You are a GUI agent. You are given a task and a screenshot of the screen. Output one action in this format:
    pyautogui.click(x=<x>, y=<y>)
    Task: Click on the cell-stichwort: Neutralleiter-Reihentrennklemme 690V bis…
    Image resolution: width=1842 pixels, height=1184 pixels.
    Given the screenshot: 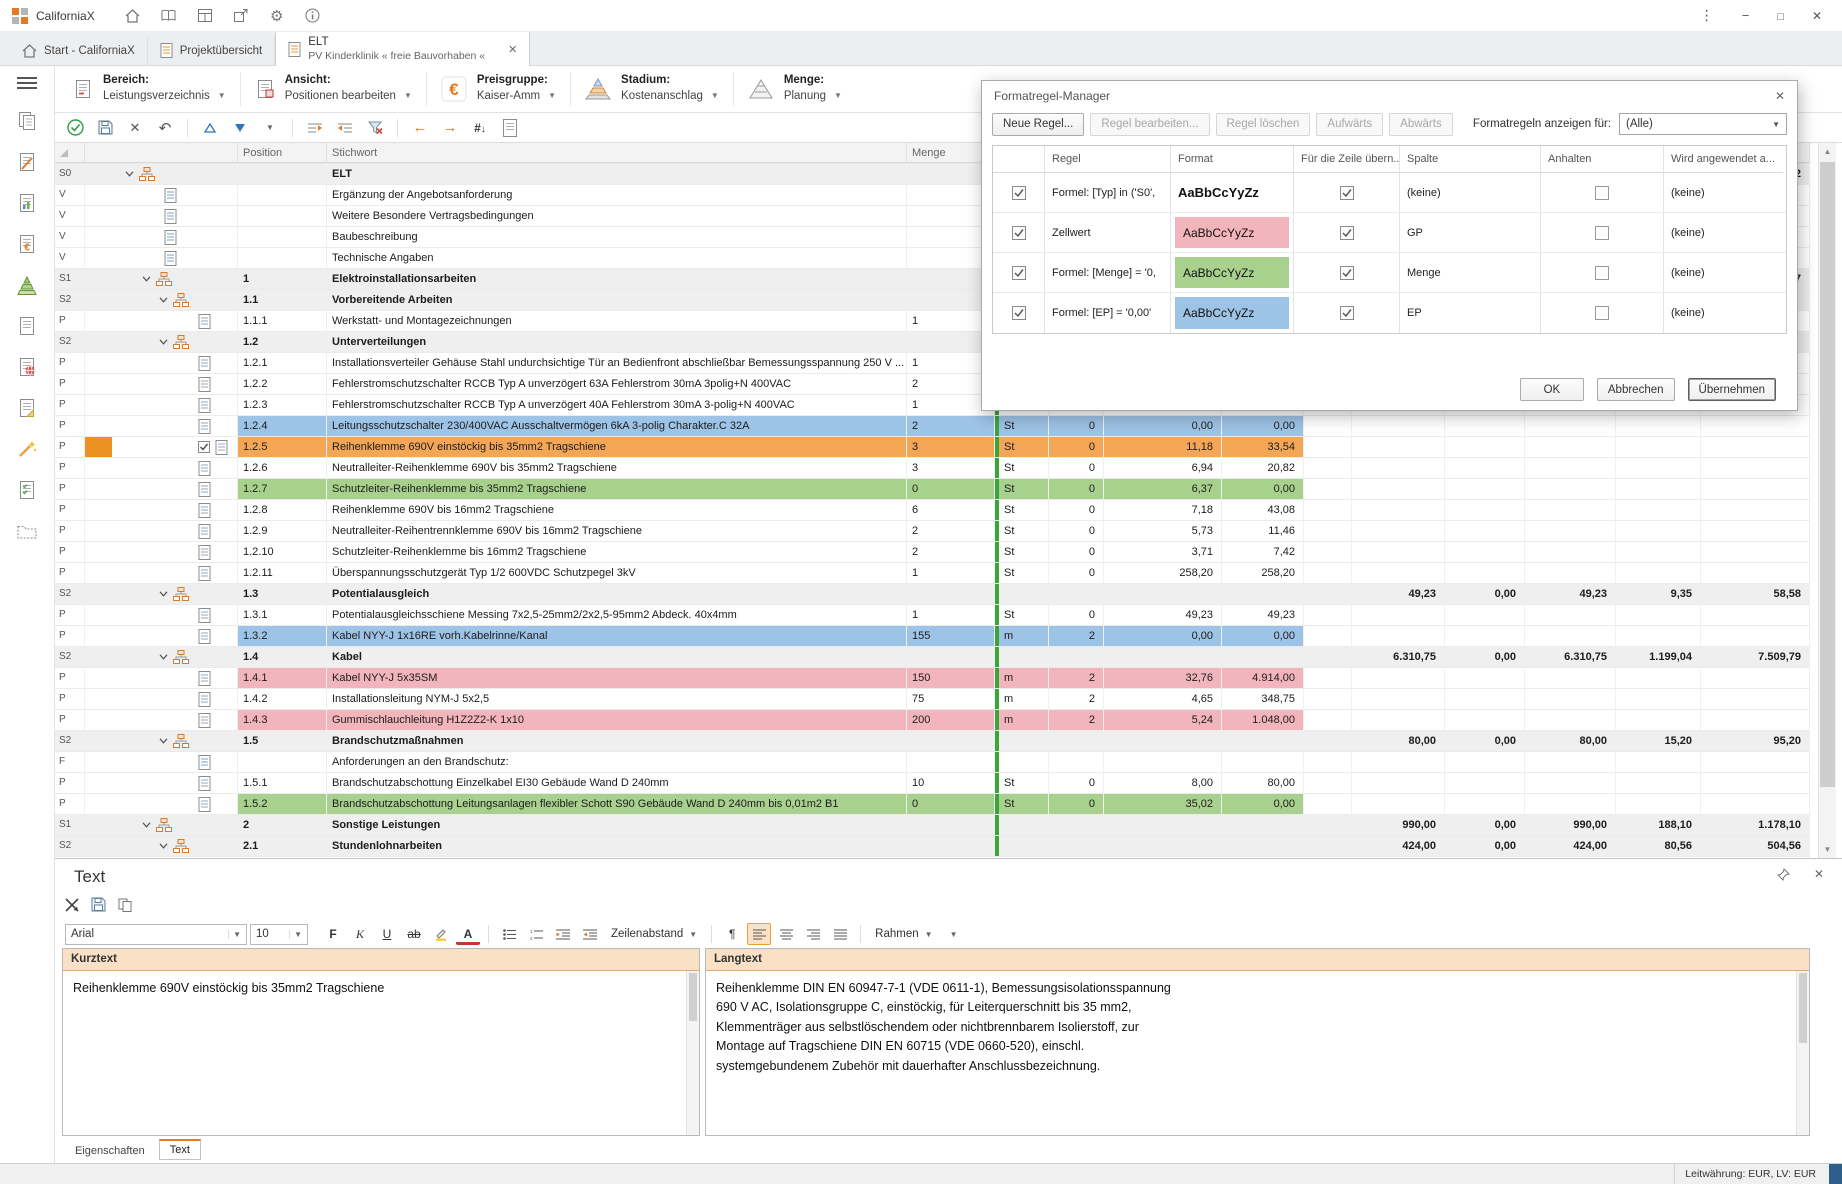 What is the action you would take?
    pyautogui.click(x=617, y=531)
    